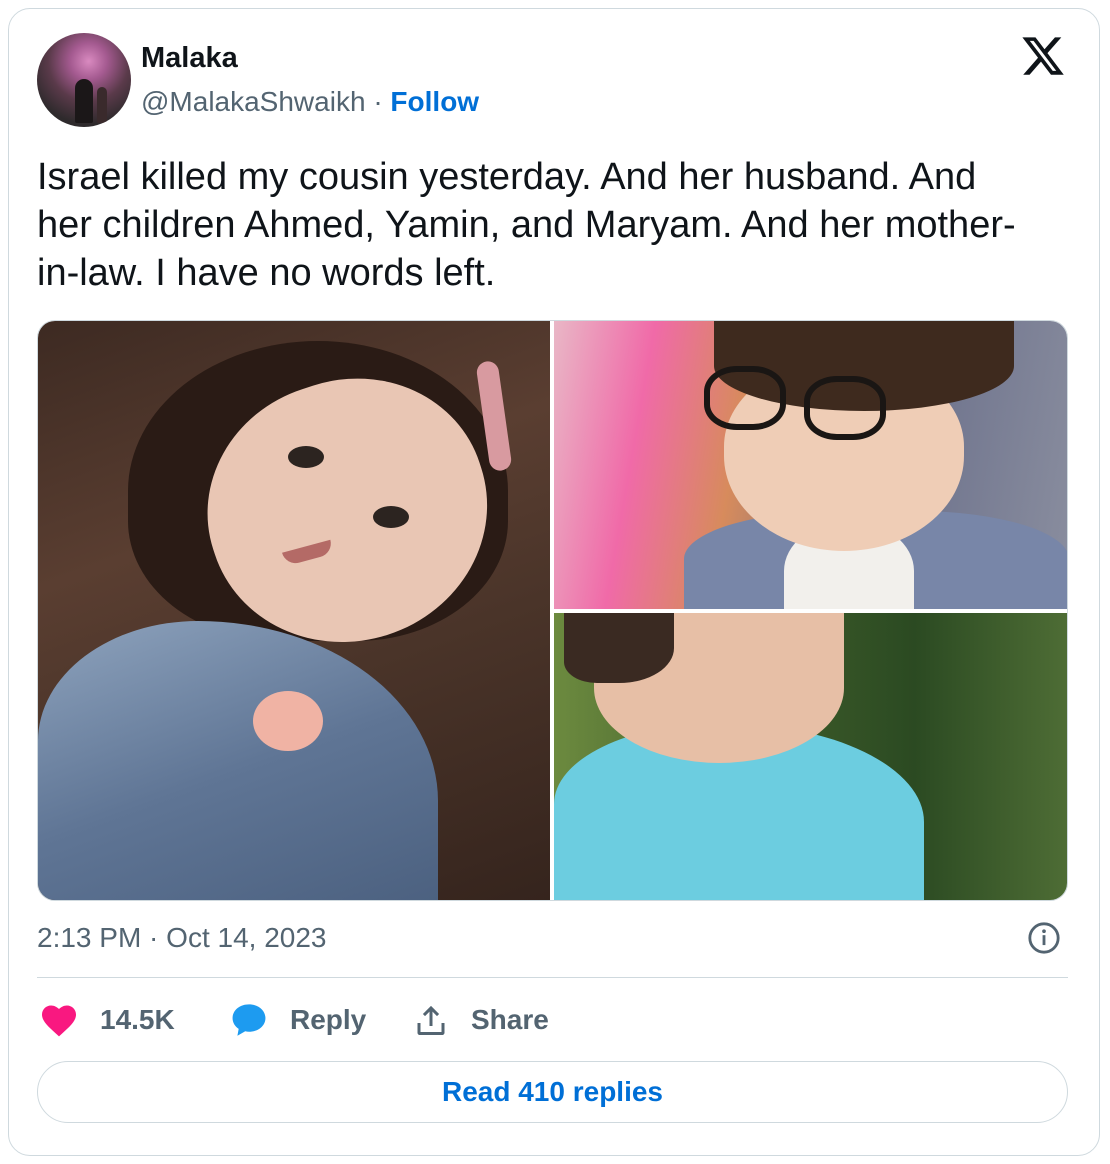  I want to click on share-button: Share, so click(481, 1020).